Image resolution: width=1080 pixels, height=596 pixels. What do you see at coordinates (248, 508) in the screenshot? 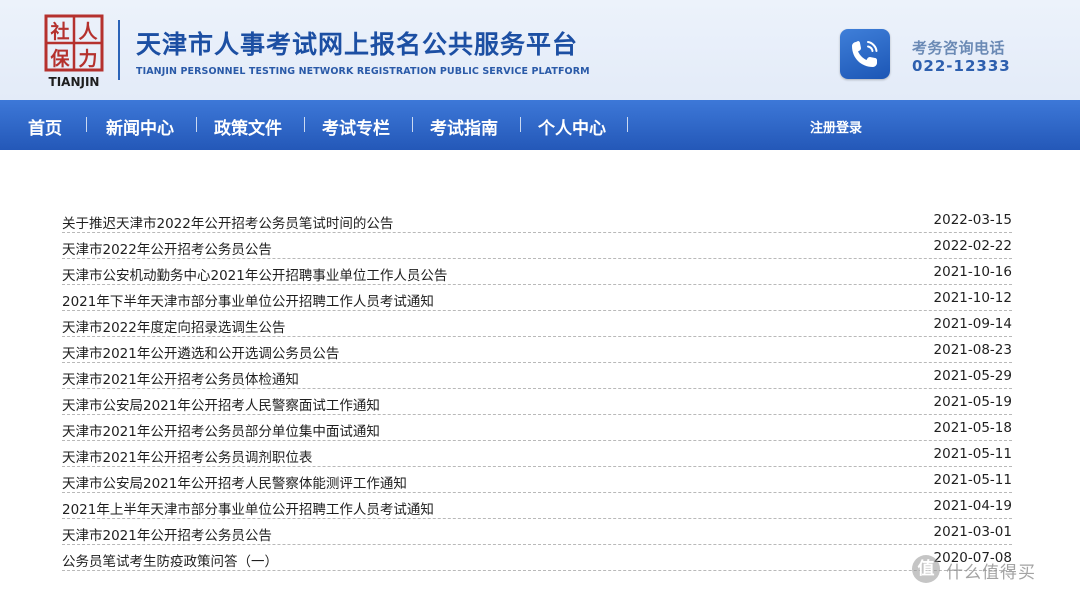
I see `news-title-link: 2021年上半年天津市部分事业单位公开招聘工作人员考试通知` at bounding box center [248, 508].